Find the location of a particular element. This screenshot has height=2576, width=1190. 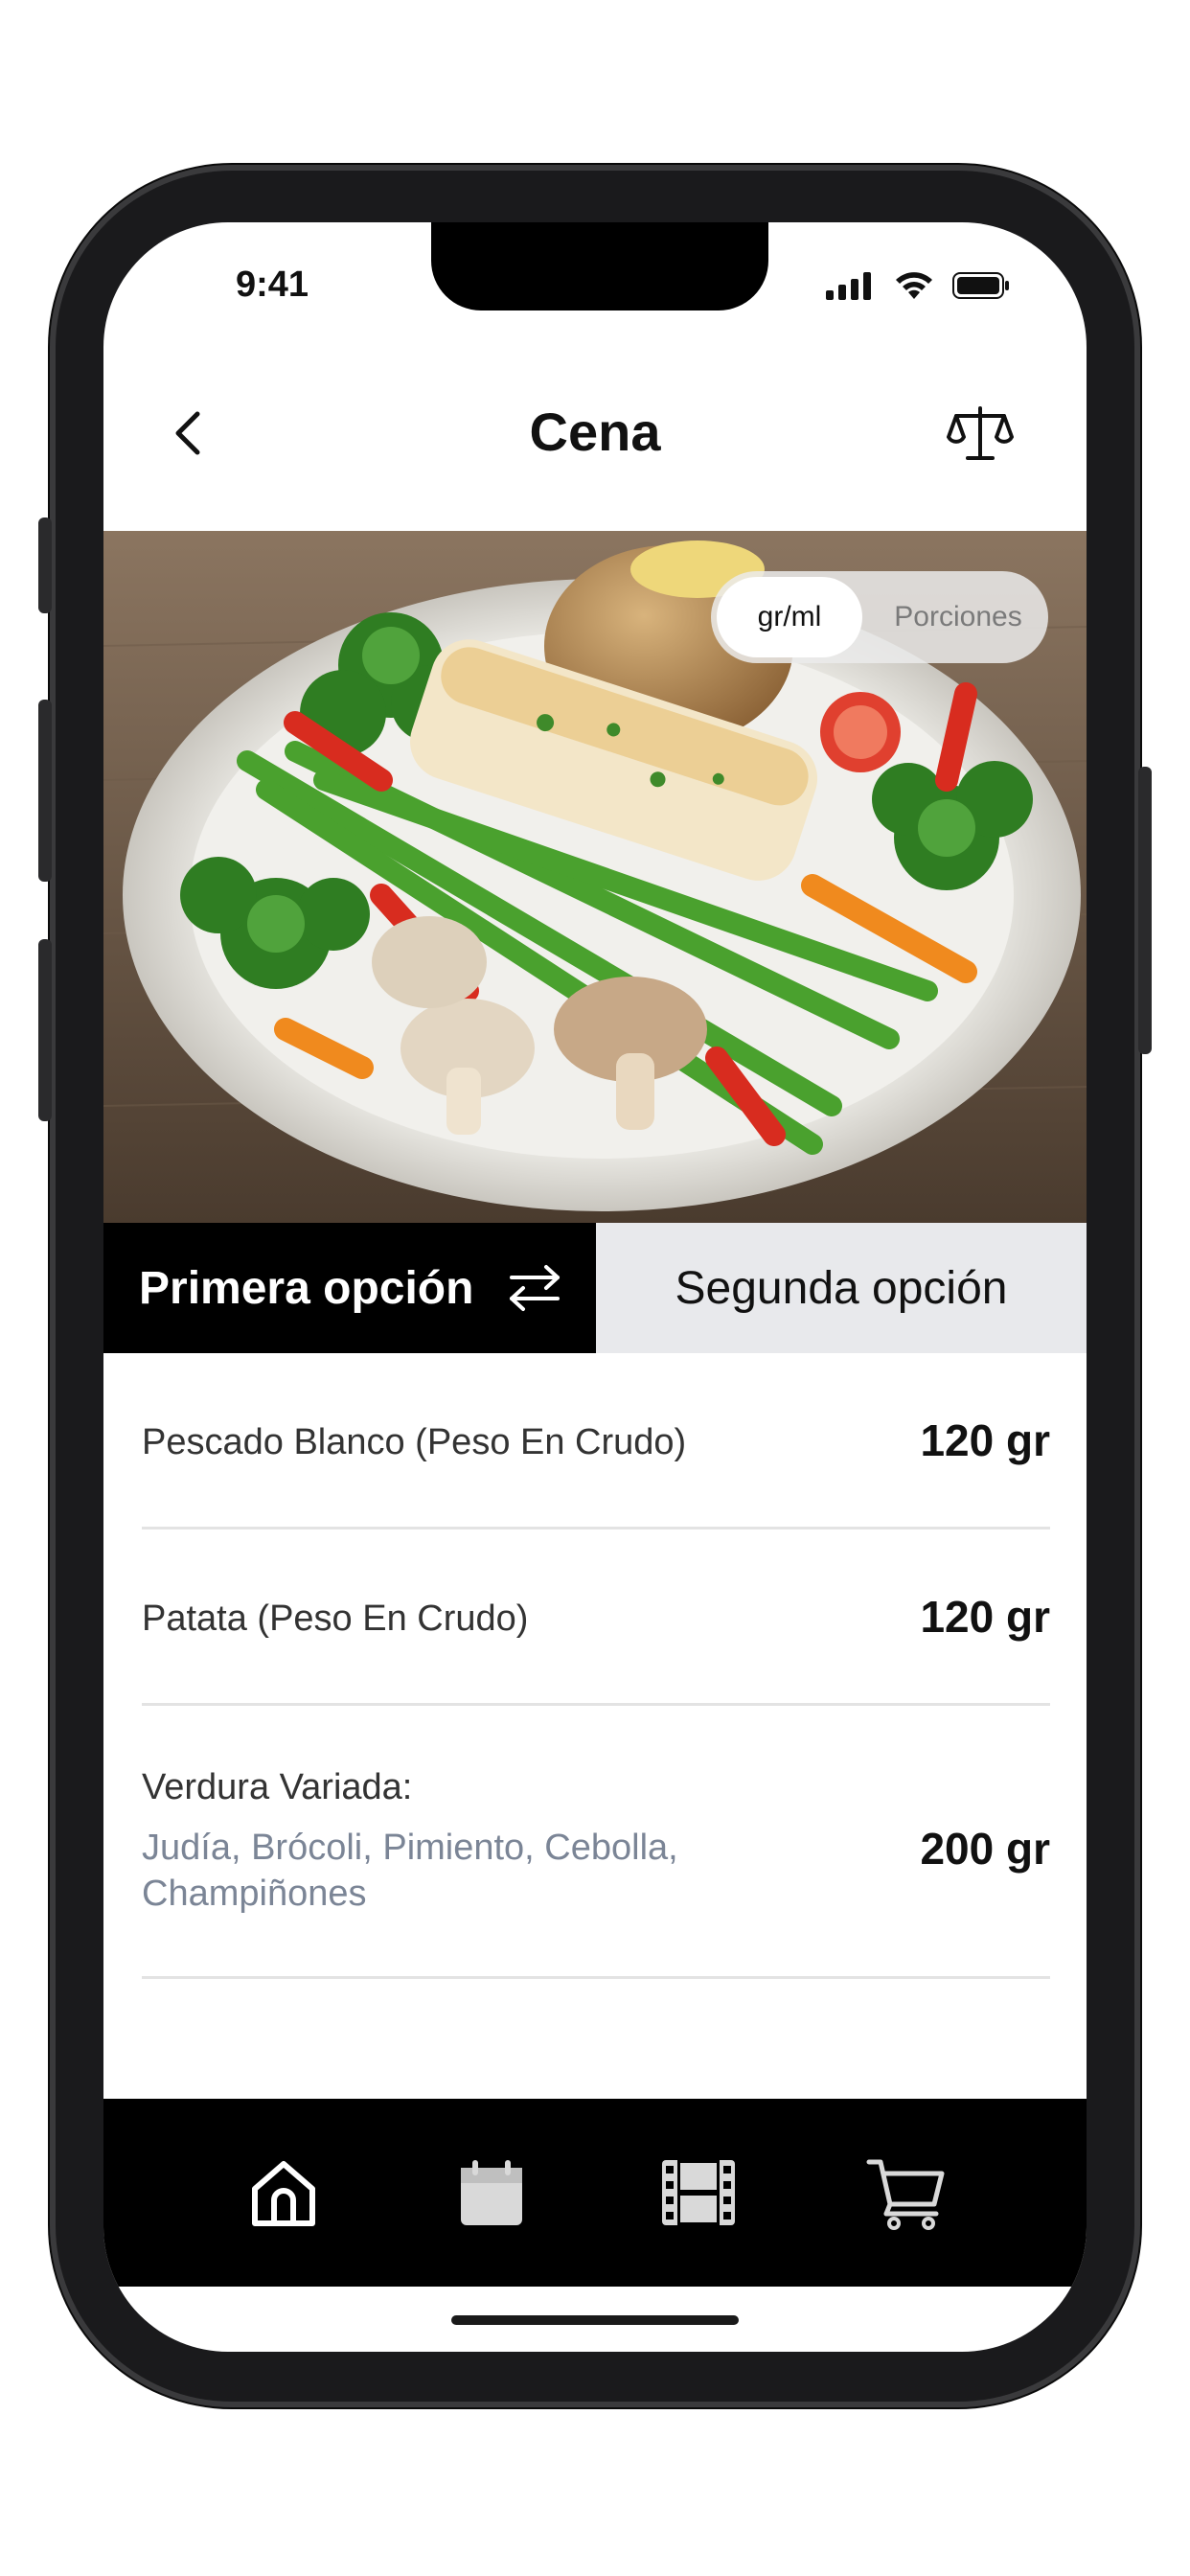

calendar-icon is located at coordinates (491, 2192).